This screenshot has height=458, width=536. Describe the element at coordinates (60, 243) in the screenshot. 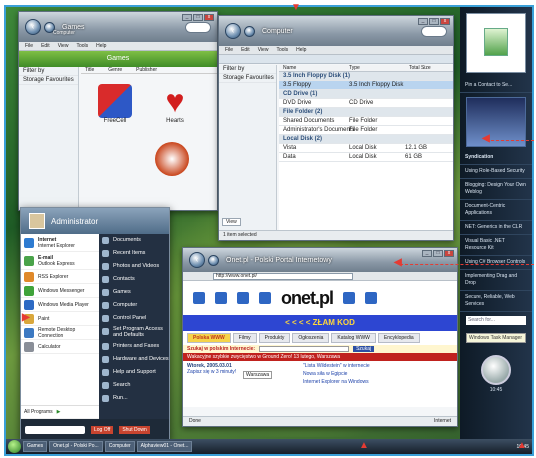

I see `start-item-internet: Internet Internet Explorer` at that location.